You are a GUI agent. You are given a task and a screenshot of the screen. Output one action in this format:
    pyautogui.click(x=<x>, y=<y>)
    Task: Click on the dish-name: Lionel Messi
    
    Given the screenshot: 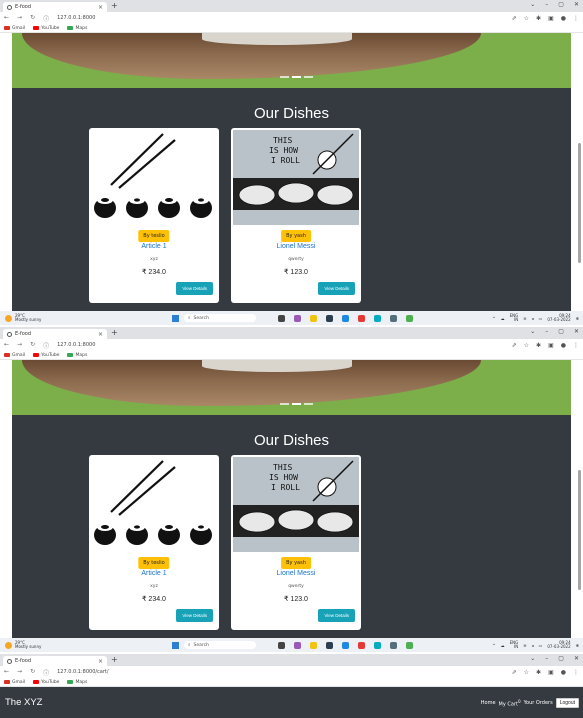 What is the action you would take?
    pyautogui.click(x=296, y=246)
    